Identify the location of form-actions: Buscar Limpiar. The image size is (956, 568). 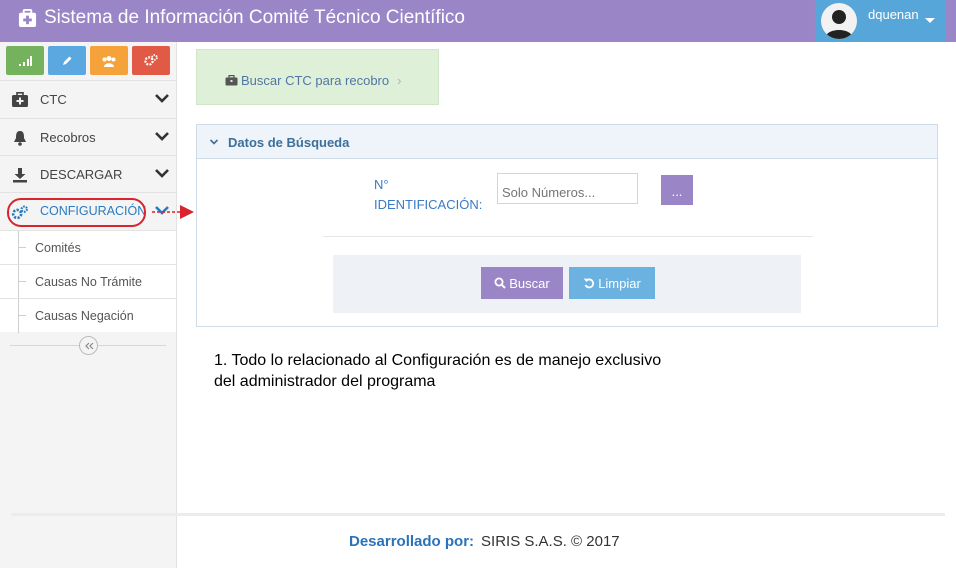
(567, 284).